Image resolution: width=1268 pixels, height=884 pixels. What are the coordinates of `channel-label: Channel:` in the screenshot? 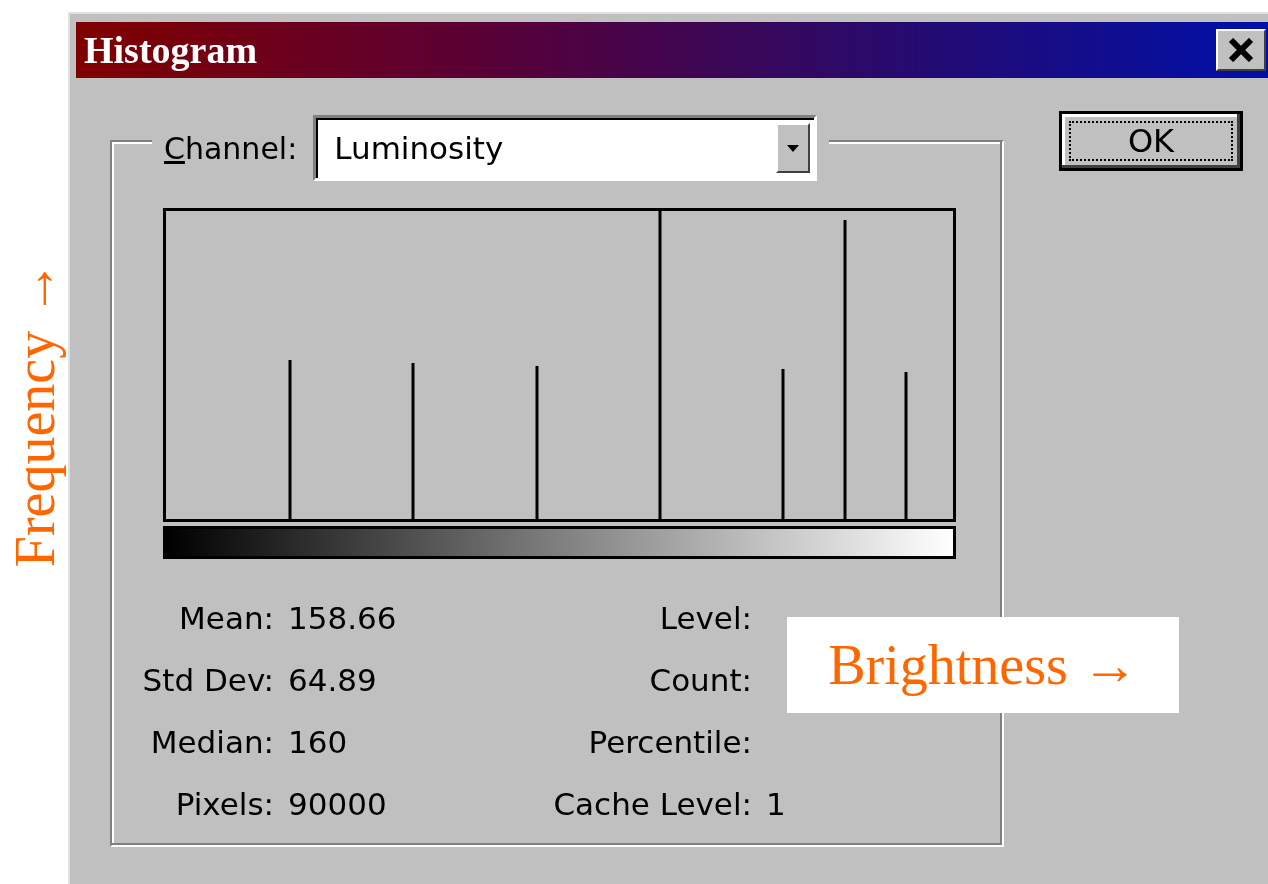 It's located at (231, 148).